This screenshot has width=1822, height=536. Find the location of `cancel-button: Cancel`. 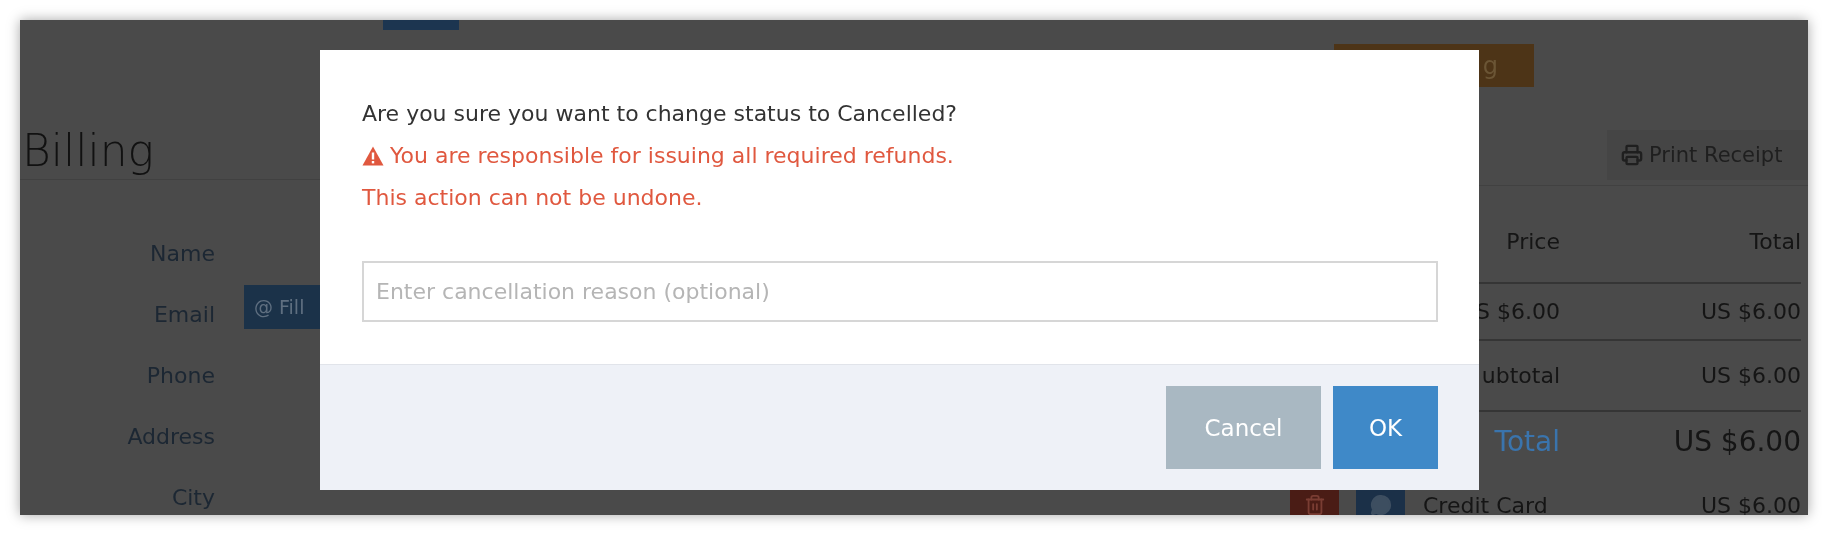

cancel-button: Cancel is located at coordinates (1243, 427).